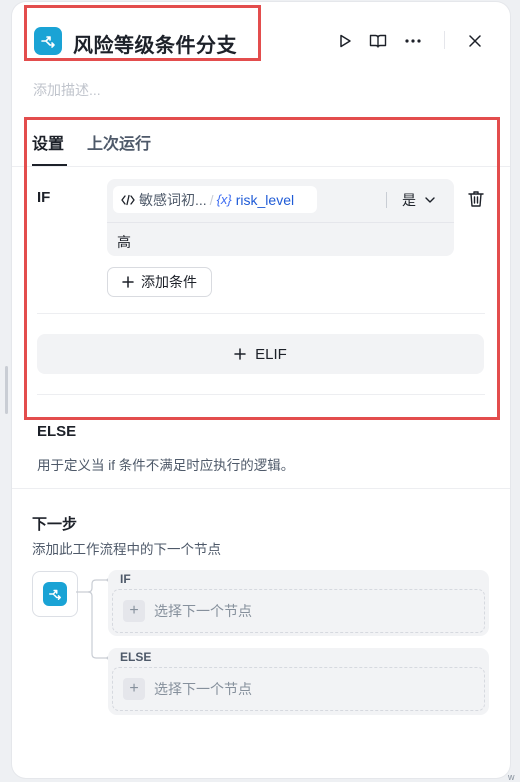 The width and height of the screenshot is (520, 782). Describe the element at coordinates (125, 579) in the screenshot. I see `branch-label: IF` at that location.